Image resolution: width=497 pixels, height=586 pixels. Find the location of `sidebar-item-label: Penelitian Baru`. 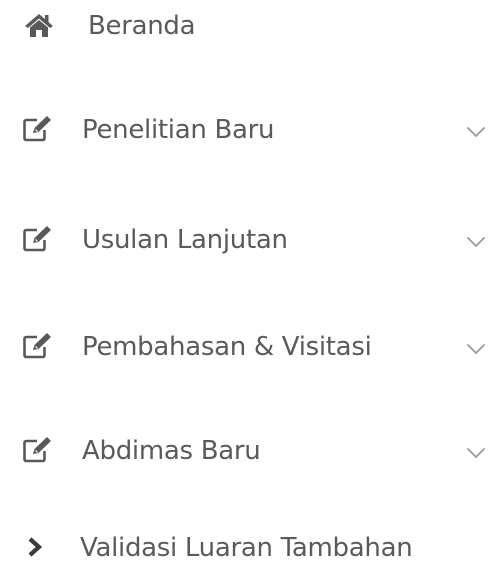

sidebar-item-label: Penelitian Baru is located at coordinates (178, 130).